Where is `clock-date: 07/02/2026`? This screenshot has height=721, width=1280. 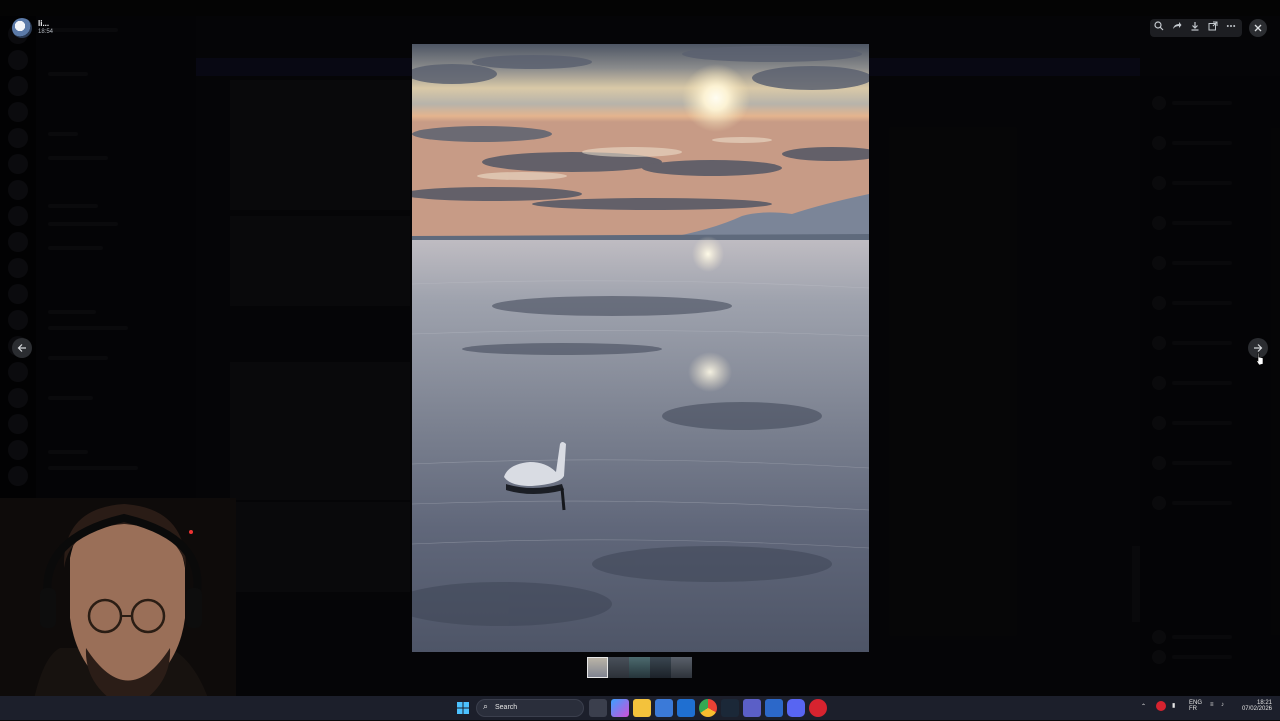 clock-date: 07/02/2026 is located at coordinates (1256, 709).